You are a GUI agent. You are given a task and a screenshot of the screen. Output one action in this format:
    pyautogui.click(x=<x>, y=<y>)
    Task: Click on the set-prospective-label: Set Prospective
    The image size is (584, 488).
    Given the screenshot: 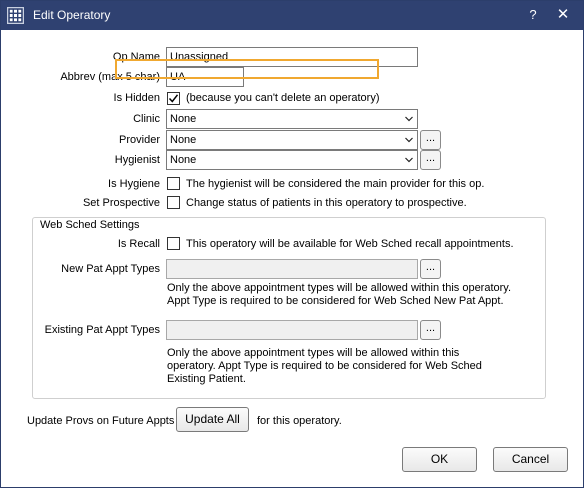 What is the action you would take?
    pyautogui.click(x=121, y=203)
    